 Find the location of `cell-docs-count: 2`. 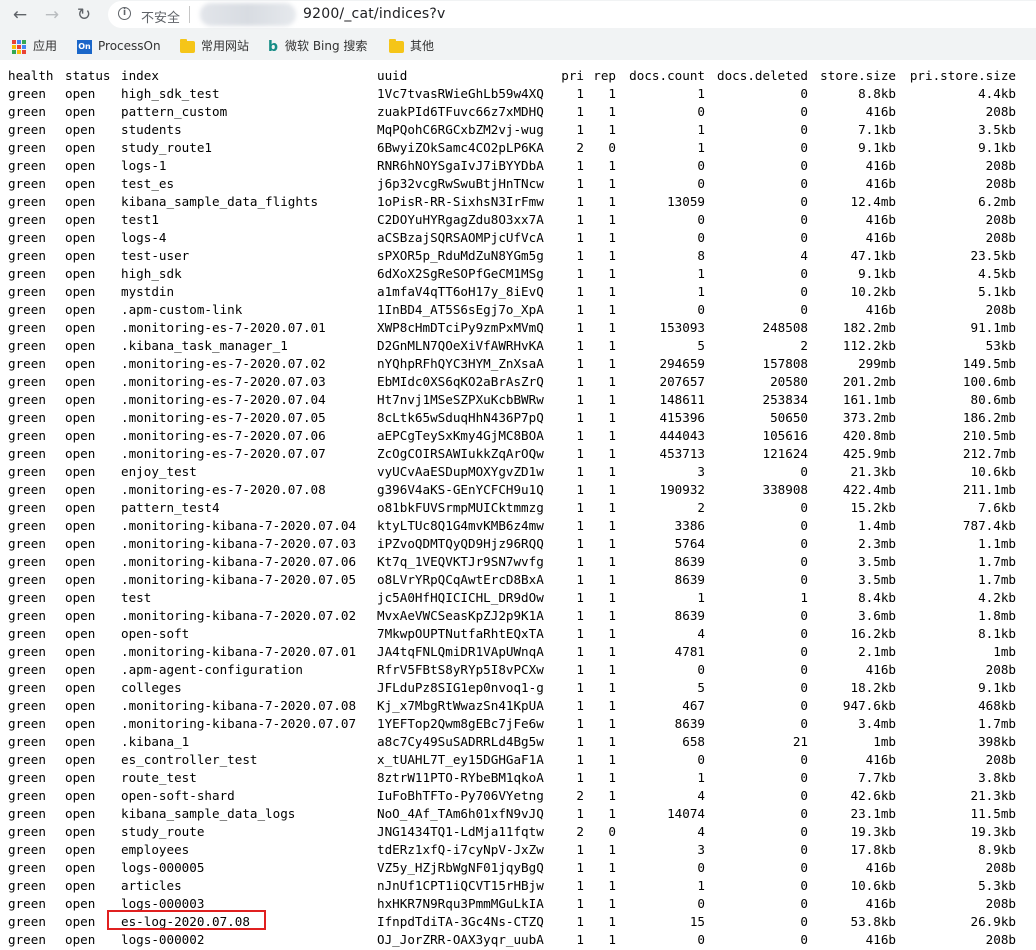

cell-docs-count: 2 is located at coordinates (701, 507).